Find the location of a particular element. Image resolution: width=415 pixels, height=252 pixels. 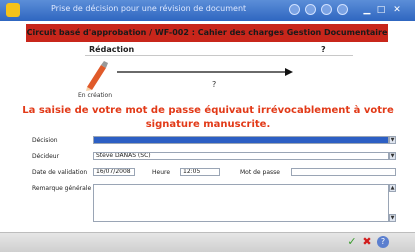

decideur-label: Décideur is located at coordinates (46, 156).